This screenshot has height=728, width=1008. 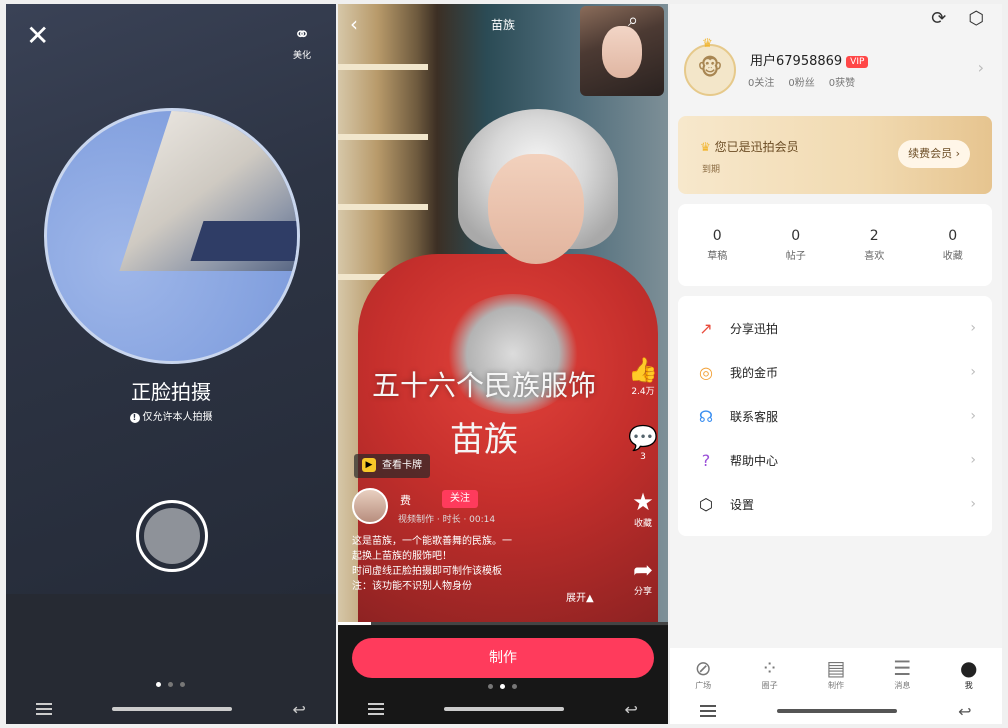 What do you see at coordinates (706, 372) in the screenshot?
I see `coin-icon: ◎` at bounding box center [706, 372].